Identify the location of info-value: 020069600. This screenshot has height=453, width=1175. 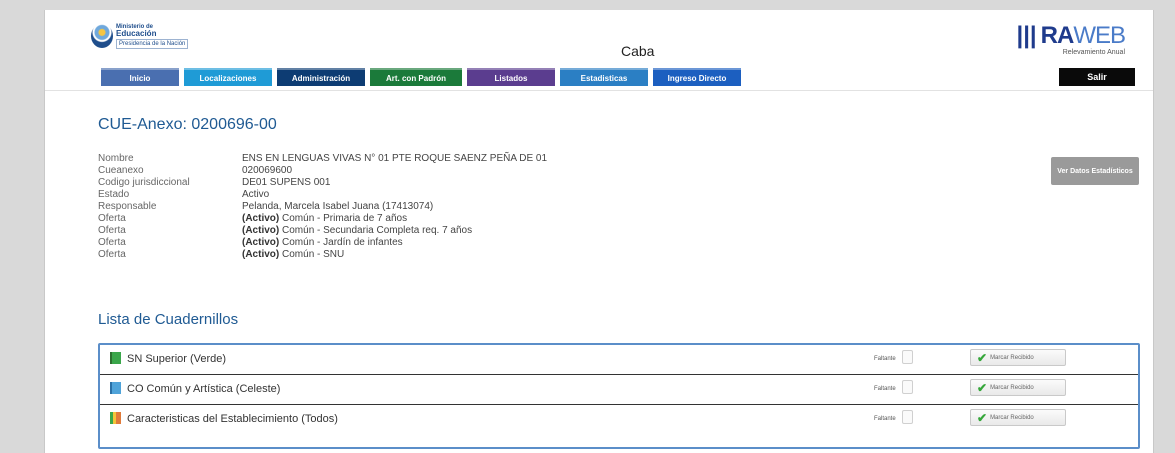
(267, 170).